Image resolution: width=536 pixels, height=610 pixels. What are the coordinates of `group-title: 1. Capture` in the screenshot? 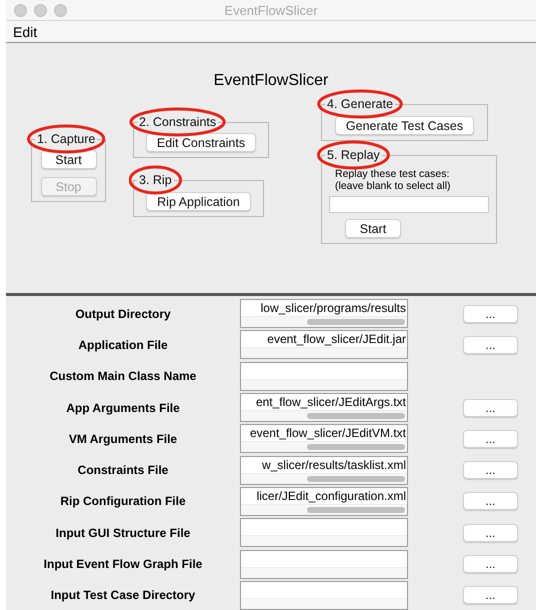 It's located at (66, 139).